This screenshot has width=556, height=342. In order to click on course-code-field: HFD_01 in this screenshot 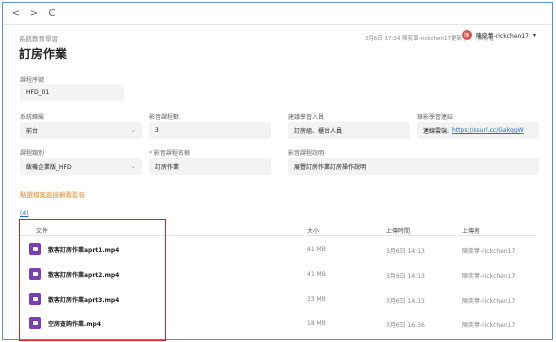, I will do `click(72, 92)`.